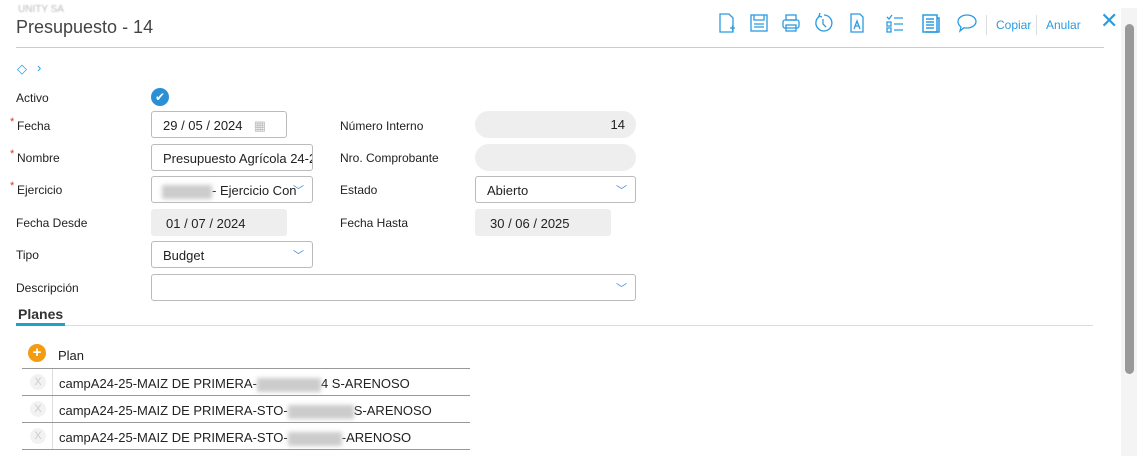 This screenshot has height=476, width=1137. Describe the element at coordinates (393, 287) in the screenshot. I see `descripcion-select: ﹀` at that location.